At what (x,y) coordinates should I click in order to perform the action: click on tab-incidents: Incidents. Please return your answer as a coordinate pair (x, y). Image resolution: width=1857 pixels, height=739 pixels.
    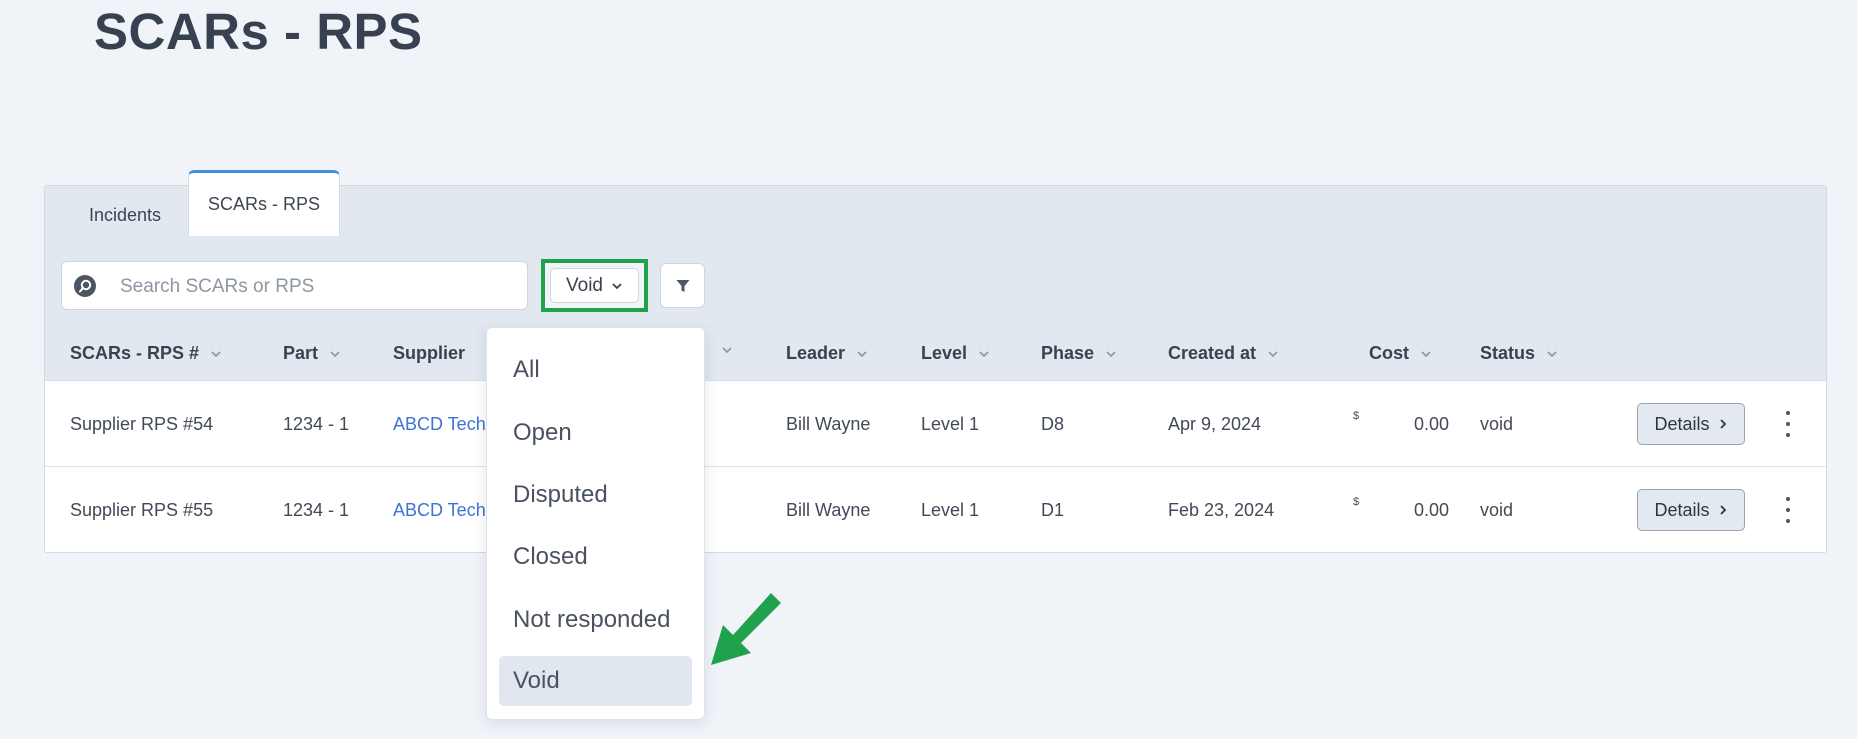
    Looking at the image, I should click on (125, 215).